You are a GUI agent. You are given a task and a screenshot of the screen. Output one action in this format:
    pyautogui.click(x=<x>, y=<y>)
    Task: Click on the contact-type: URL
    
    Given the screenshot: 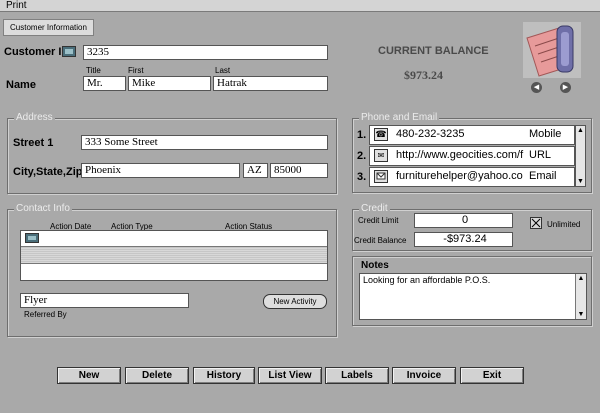 What is the action you would take?
    pyautogui.click(x=540, y=155)
    